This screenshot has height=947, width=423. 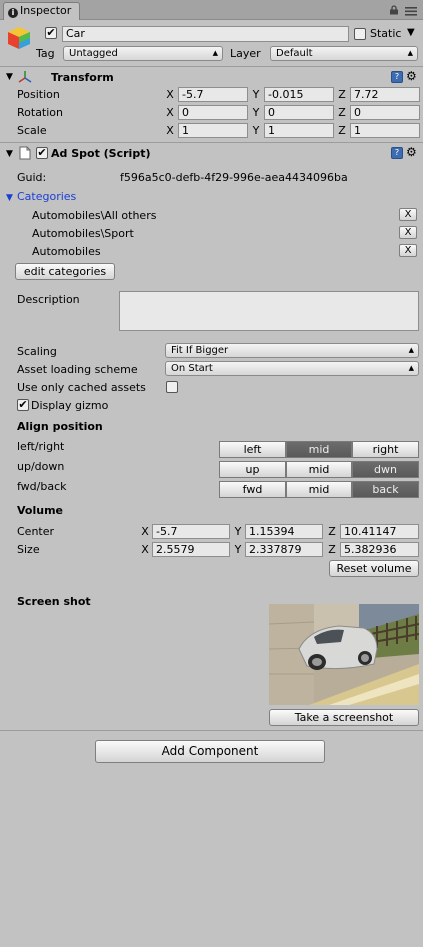 What do you see at coordinates (40, 112) in the screenshot?
I see `transform-row-label: Rotation` at bounding box center [40, 112].